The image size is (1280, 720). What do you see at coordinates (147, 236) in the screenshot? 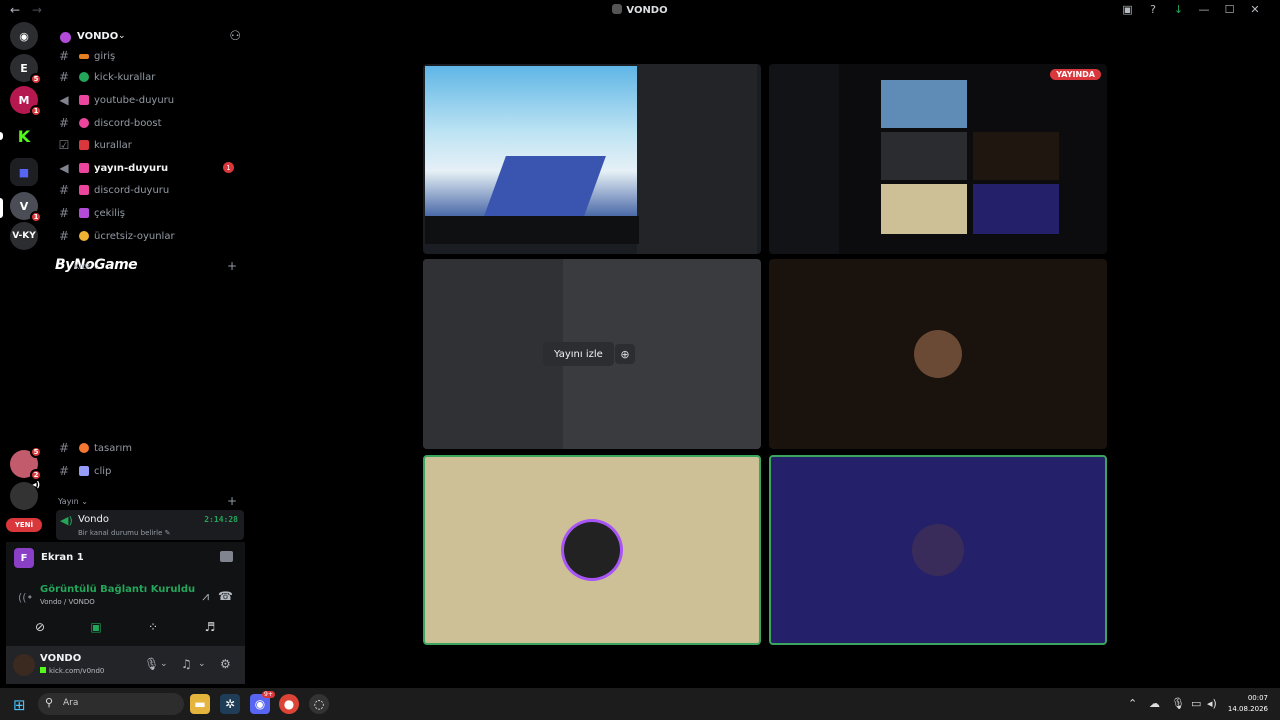
I see `channel-ucretsiz-oyunlar: # ücretsiz-oyunlar` at bounding box center [147, 236].